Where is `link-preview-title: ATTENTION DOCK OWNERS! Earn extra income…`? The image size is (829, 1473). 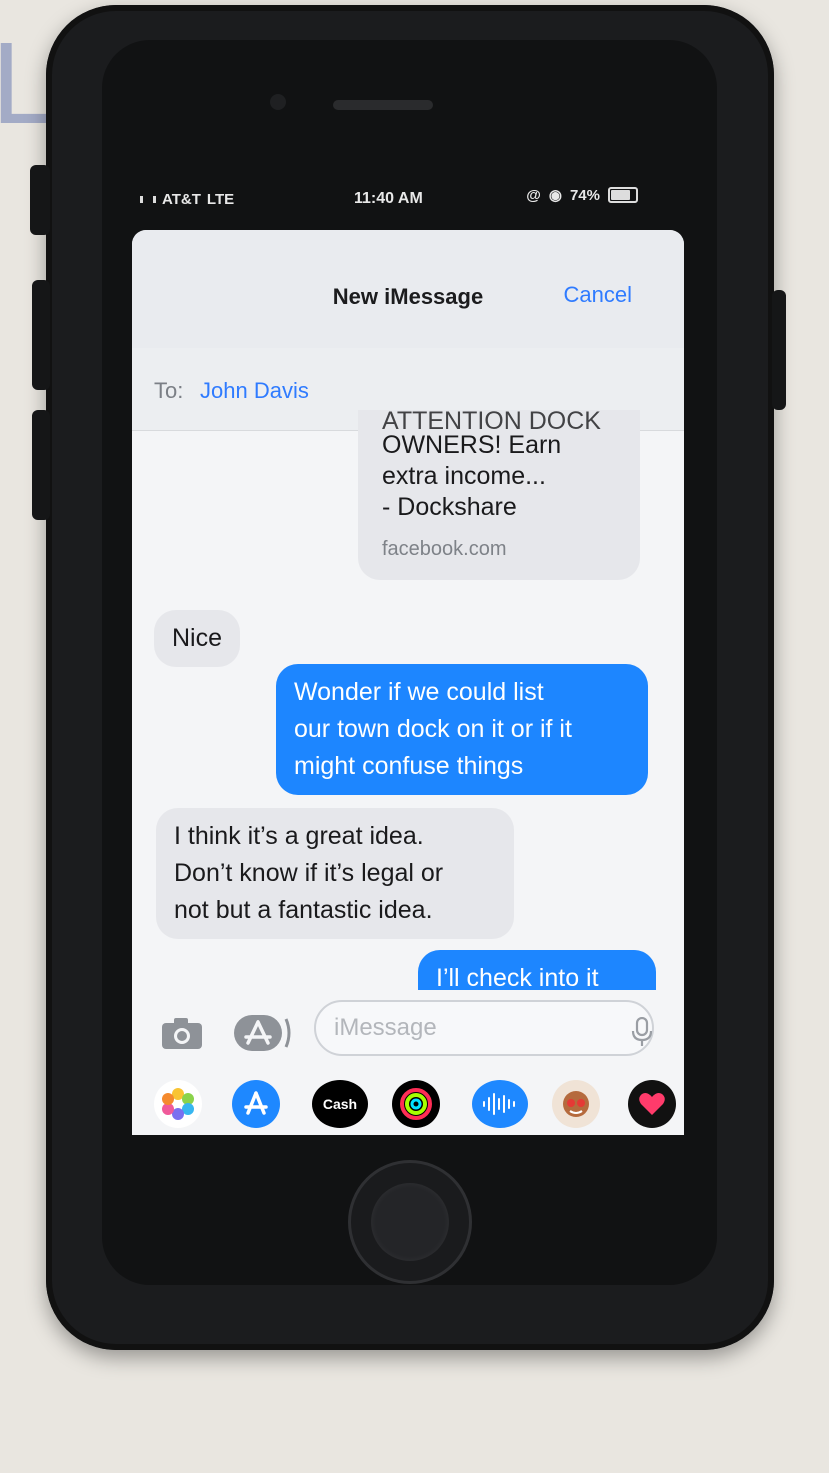 link-preview-title: ATTENTION DOCK OWNERS! Earn extra income… is located at coordinates (507, 465).